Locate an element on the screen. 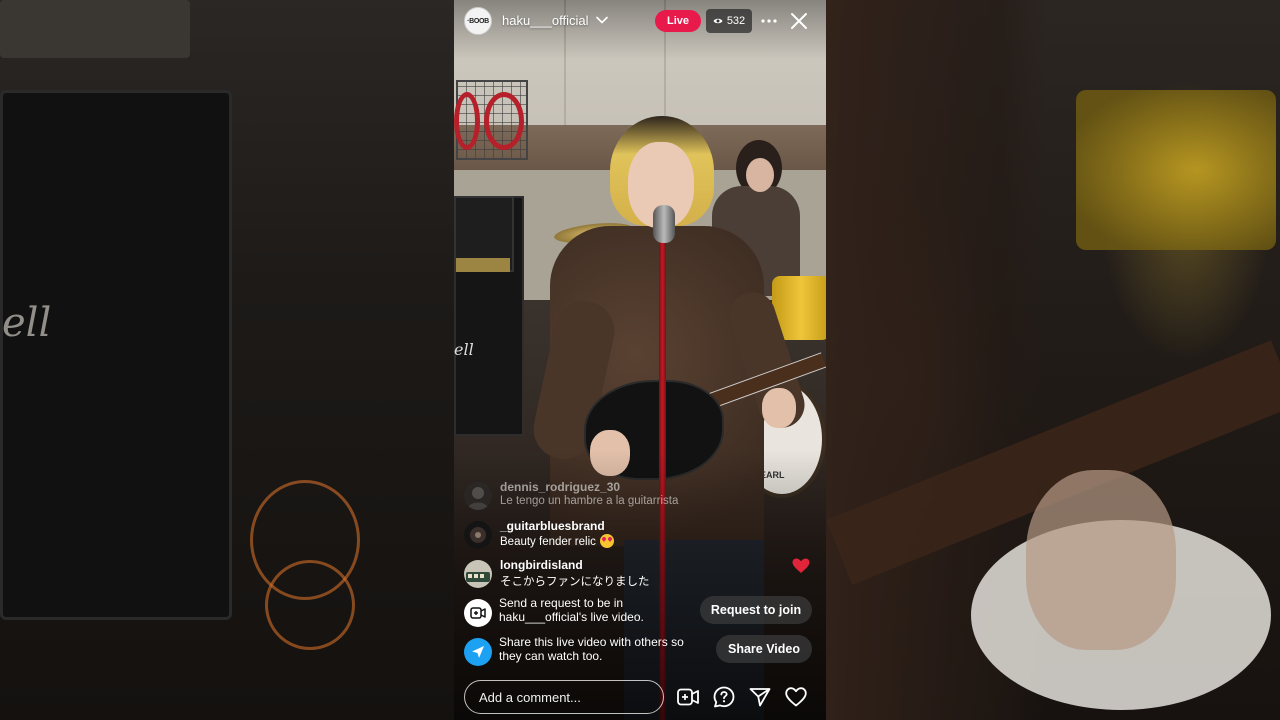 This screenshot has width=1280, height=720. like-button is located at coordinates (796, 697).